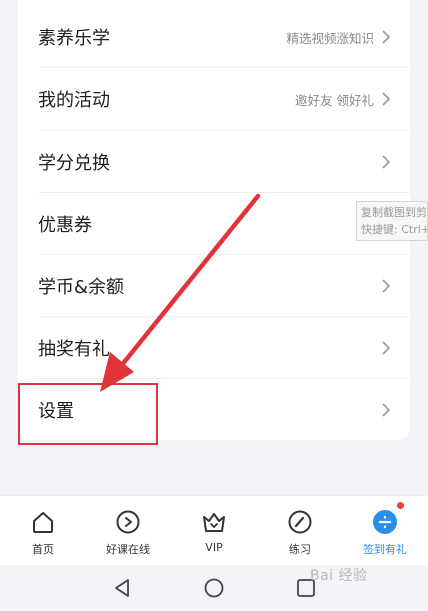  Describe the element at coordinates (300, 522) in the screenshot. I see `pen-icon` at that location.